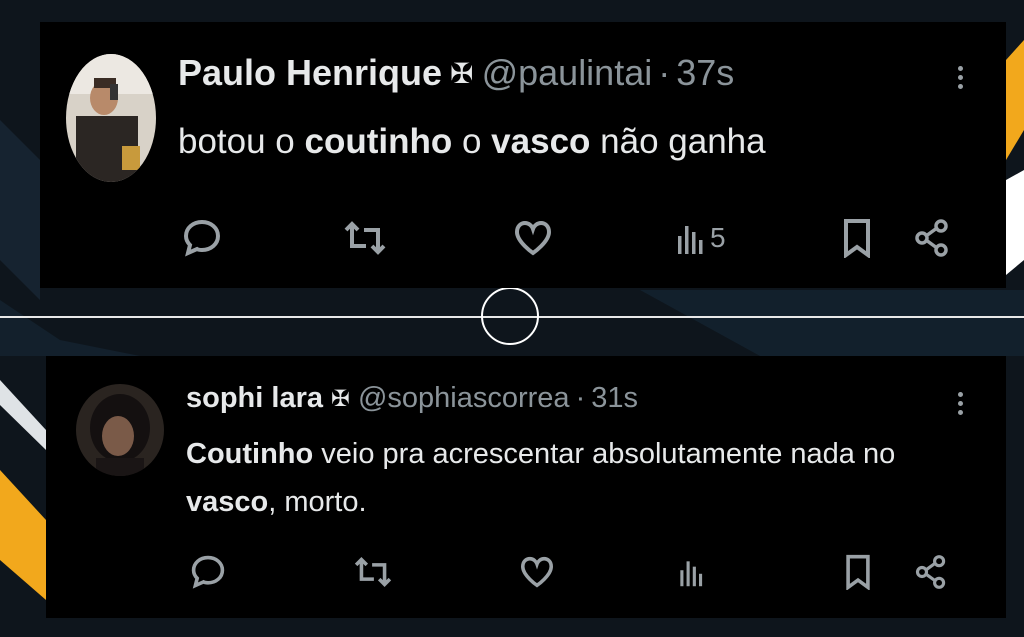 This screenshot has height=637, width=1024. I want to click on tweet-header: sophi lara ✠ @sophiascorrea · 31s, so click(412, 398).